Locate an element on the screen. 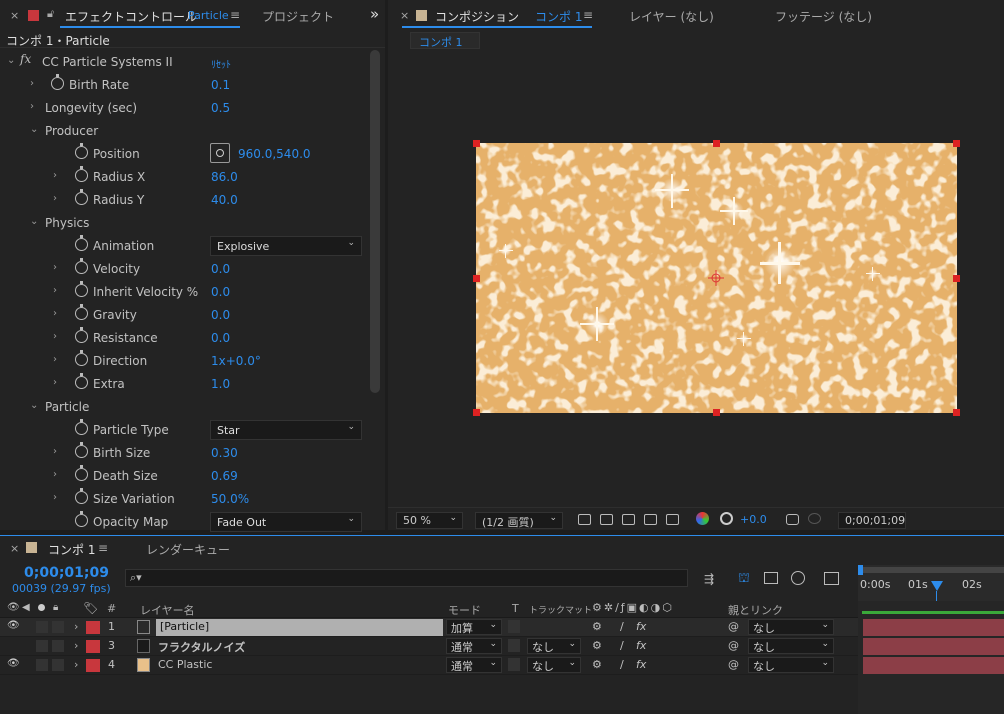  group-producer: ⌄ Producer is located at coordinates (185, 132).